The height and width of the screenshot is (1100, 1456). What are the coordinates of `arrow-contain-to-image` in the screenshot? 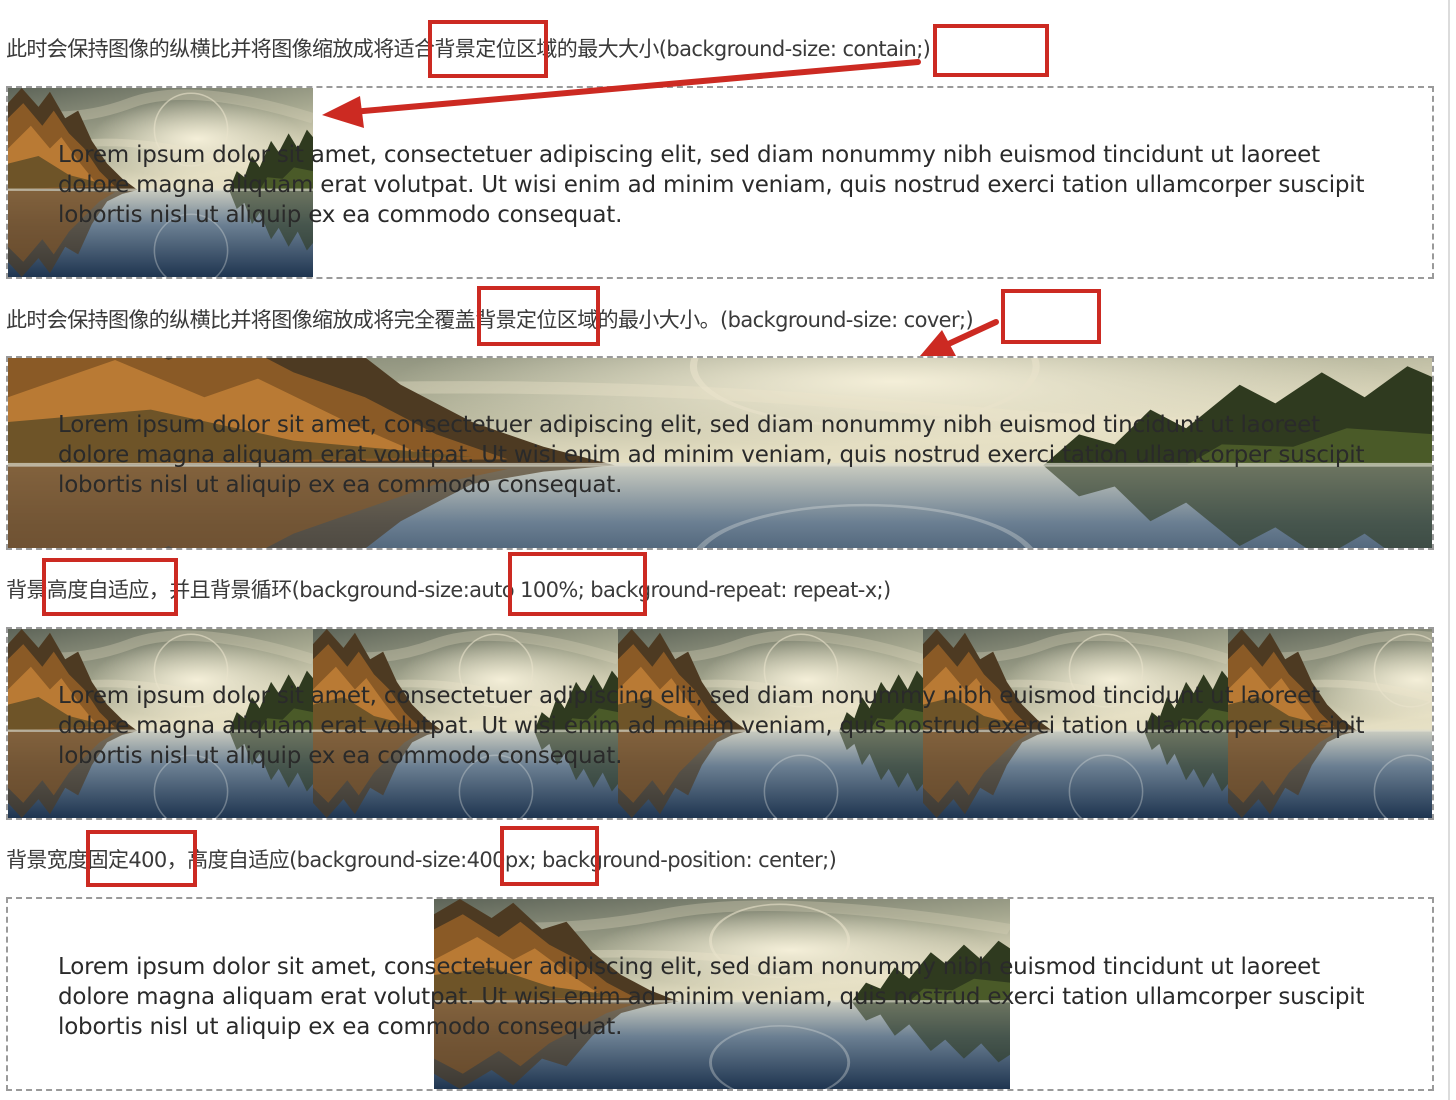 It's located at (621, 93).